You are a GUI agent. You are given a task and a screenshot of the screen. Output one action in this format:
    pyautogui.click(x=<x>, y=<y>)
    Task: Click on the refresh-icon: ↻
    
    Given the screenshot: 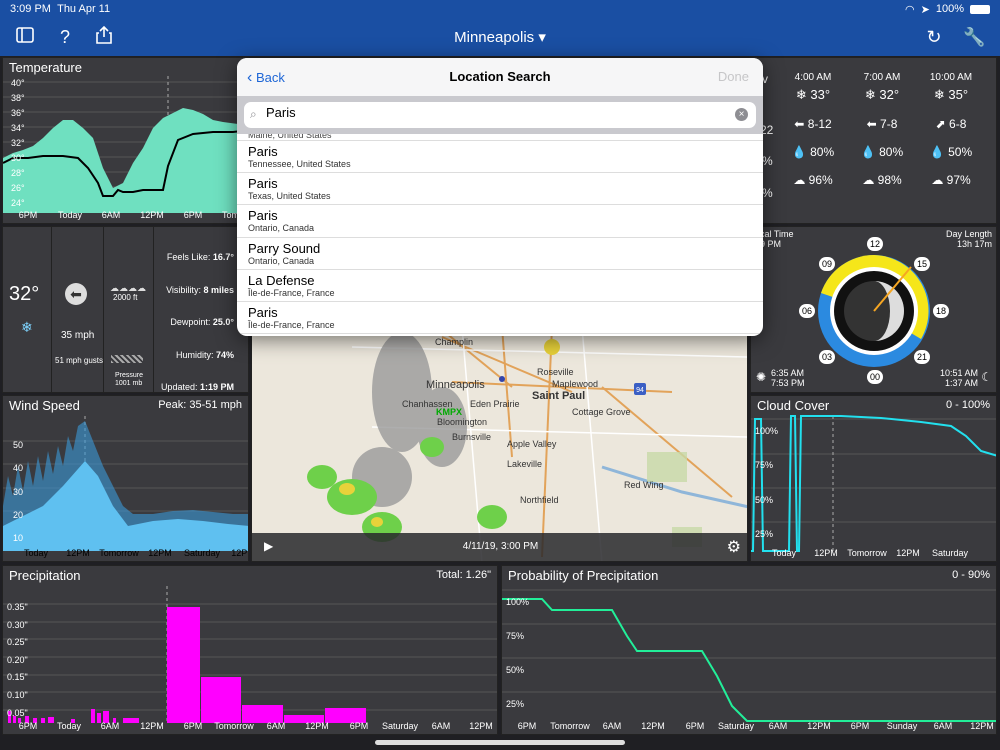 What is the action you would take?
    pyautogui.click(x=934, y=37)
    